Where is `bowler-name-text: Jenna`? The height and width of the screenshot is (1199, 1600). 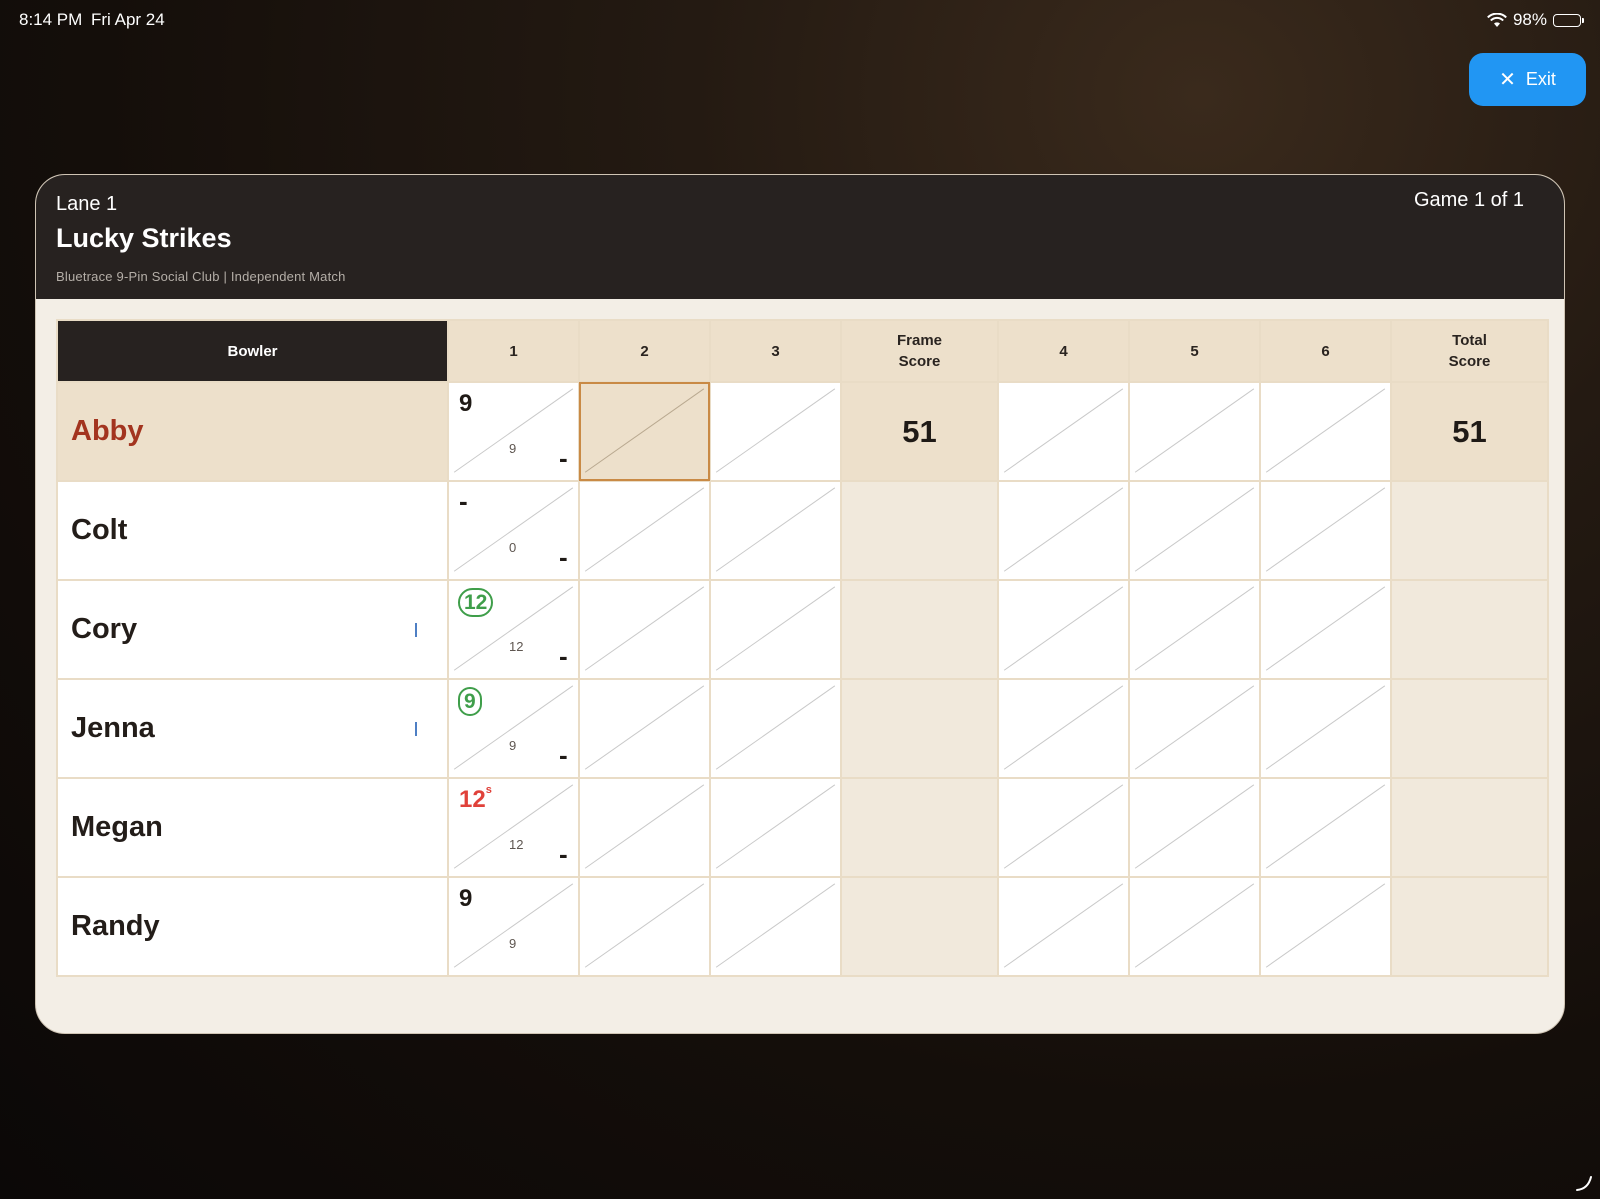 bowler-name-text: Jenna is located at coordinates (113, 728).